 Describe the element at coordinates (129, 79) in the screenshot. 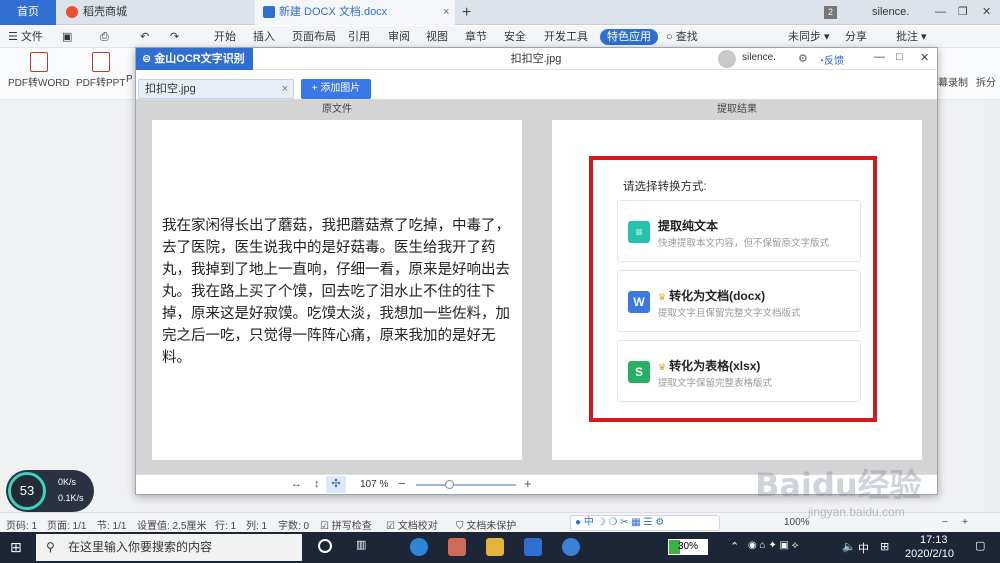

I see `pdf-other-button: P` at that location.